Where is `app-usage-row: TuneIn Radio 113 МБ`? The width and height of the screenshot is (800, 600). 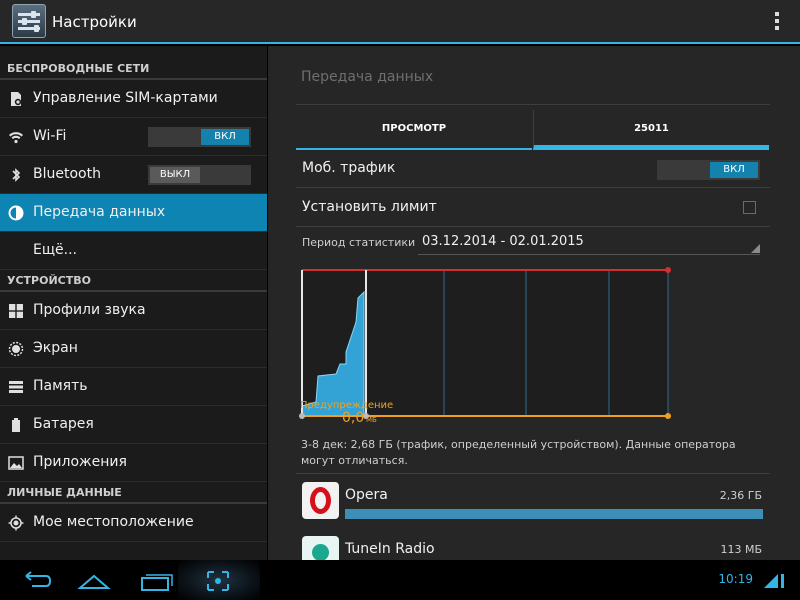
app-usage-row: TuneIn Radio 113 МБ is located at coordinates (533, 545).